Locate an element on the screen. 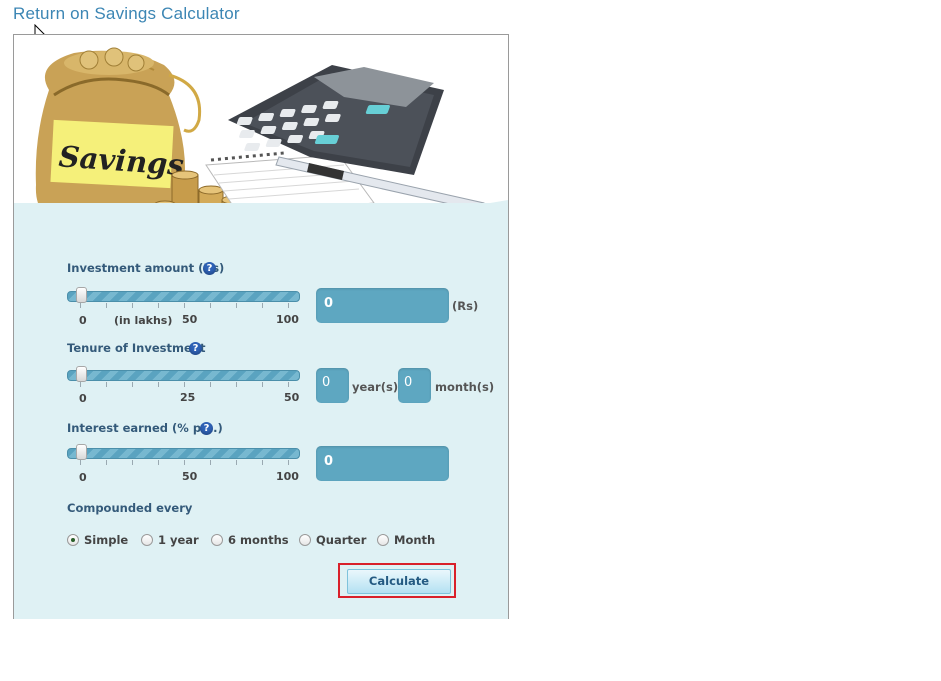  radio-simple-dot is located at coordinates (73, 540).